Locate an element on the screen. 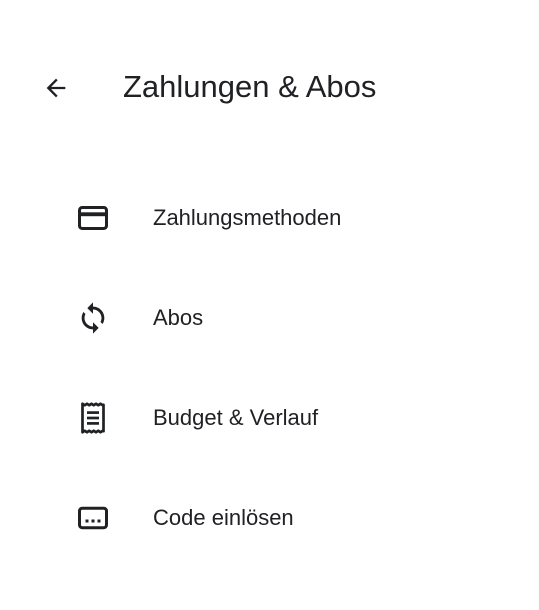 This screenshot has height=610, width=539. arrow-back-icon is located at coordinates (56, 88).